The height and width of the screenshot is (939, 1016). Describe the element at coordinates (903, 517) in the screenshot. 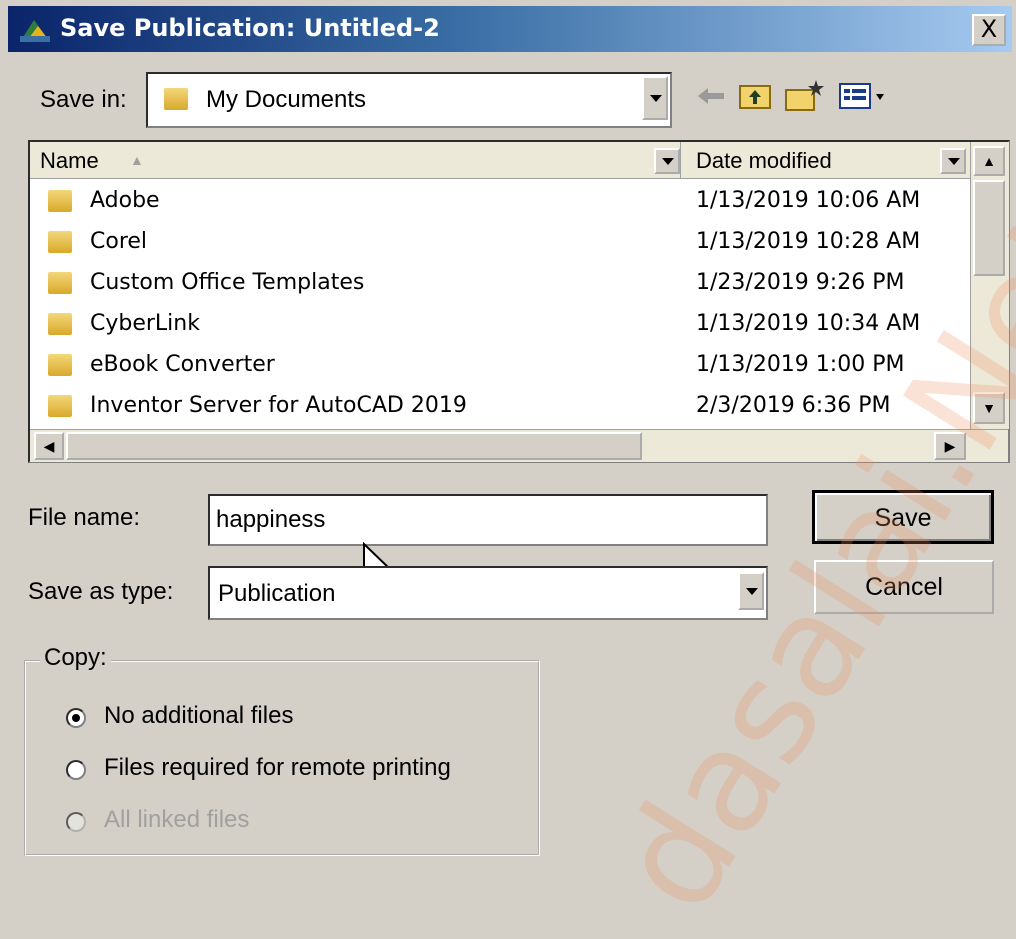

I see `save-button: Save` at that location.